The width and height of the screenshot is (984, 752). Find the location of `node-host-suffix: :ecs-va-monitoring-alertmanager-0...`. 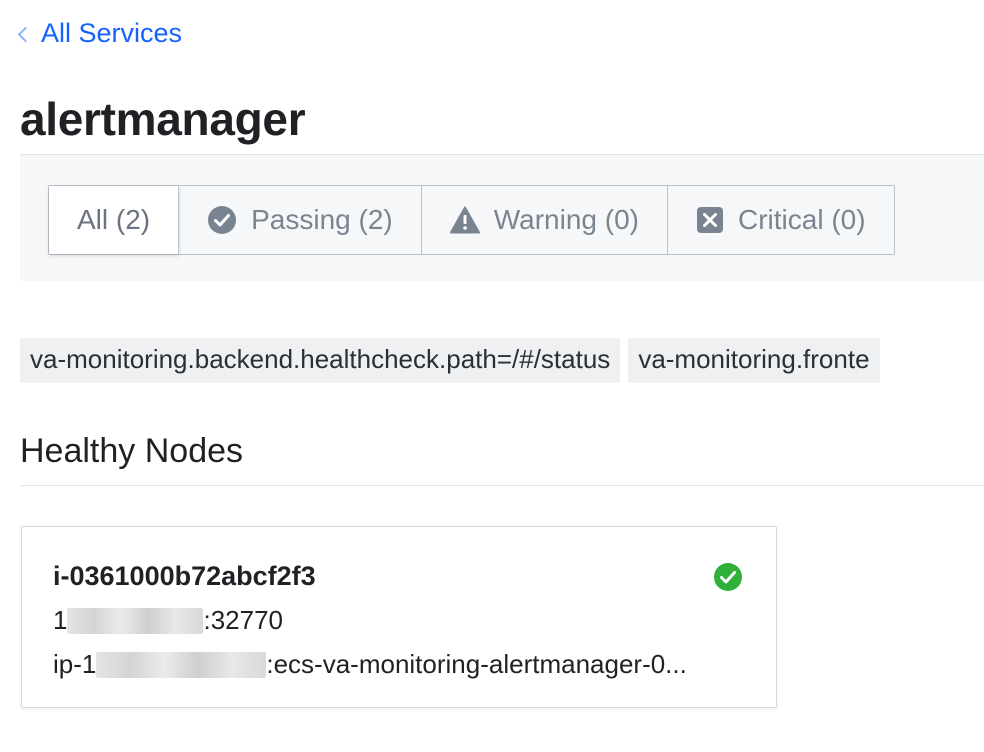

node-host-suffix: :ecs-va-monitoring-alertmanager-0... is located at coordinates (476, 664).